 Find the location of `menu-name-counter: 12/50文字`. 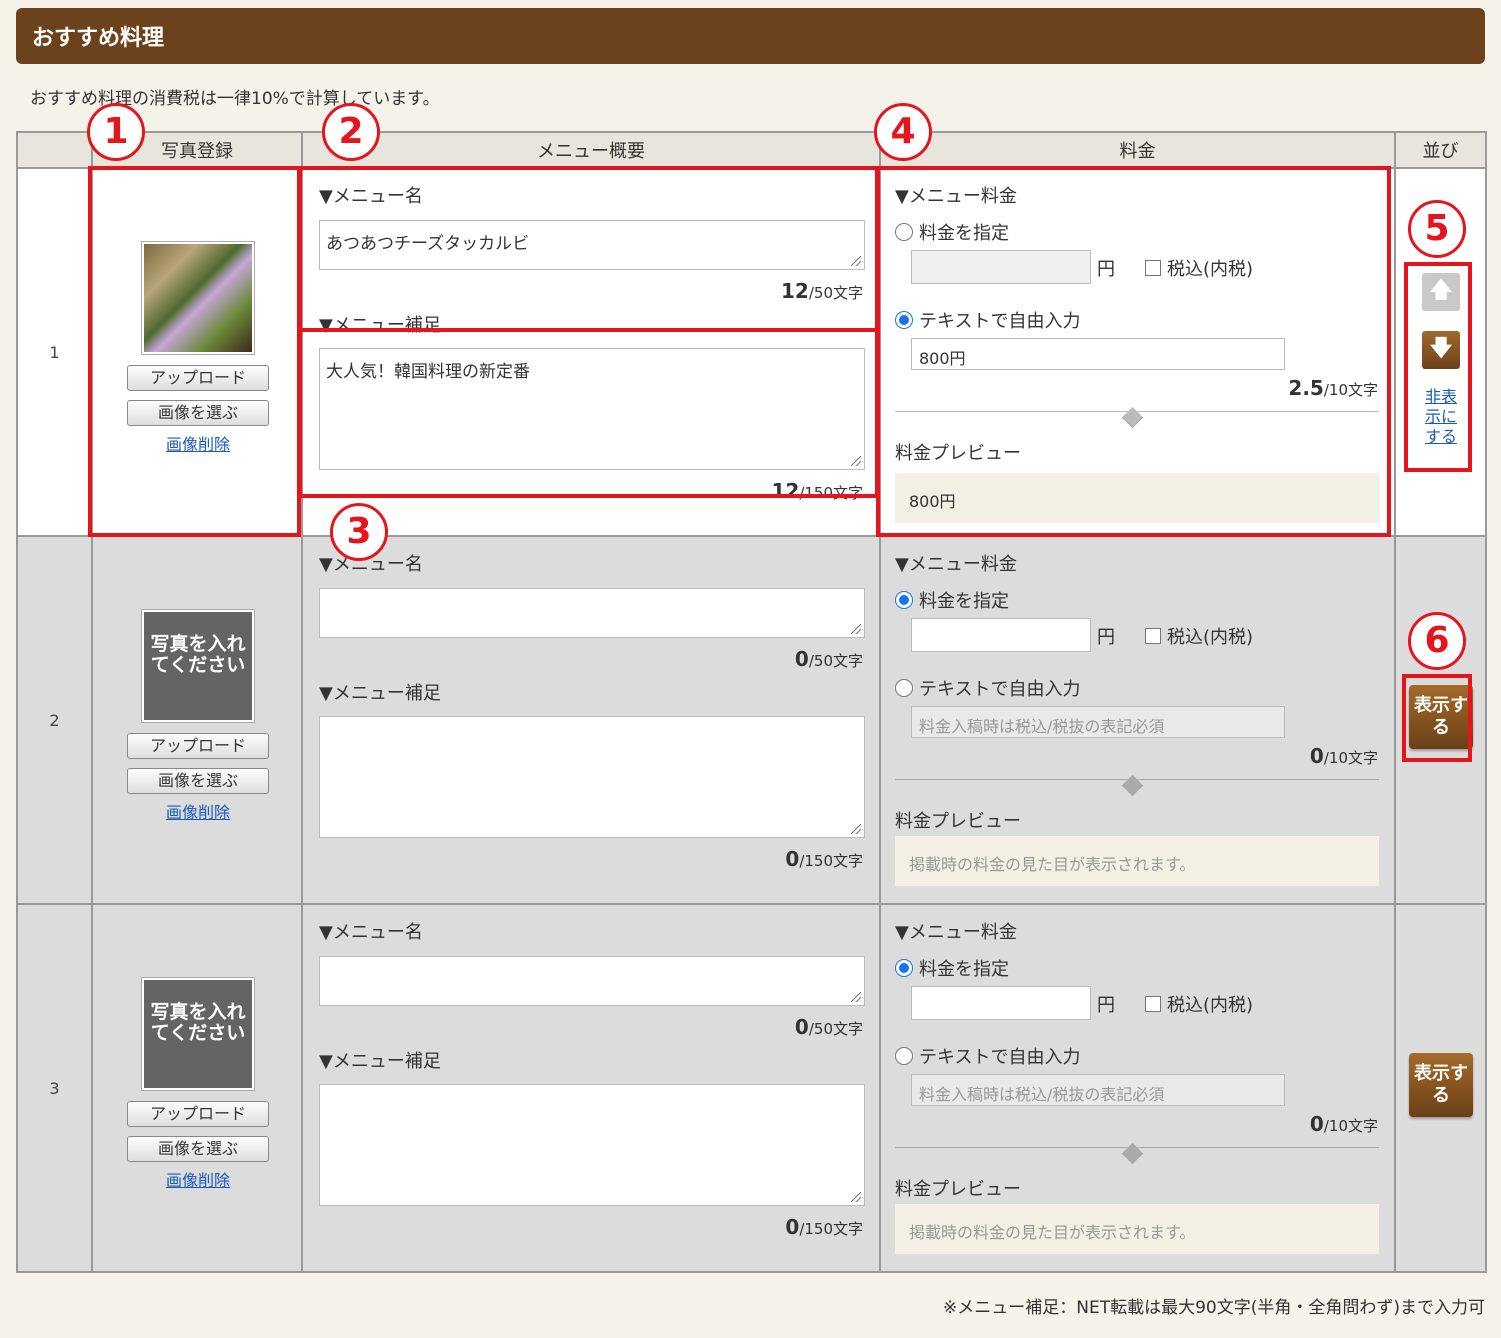

menu-name-counter: 12/50文字 is located at coordinates (822, 291).